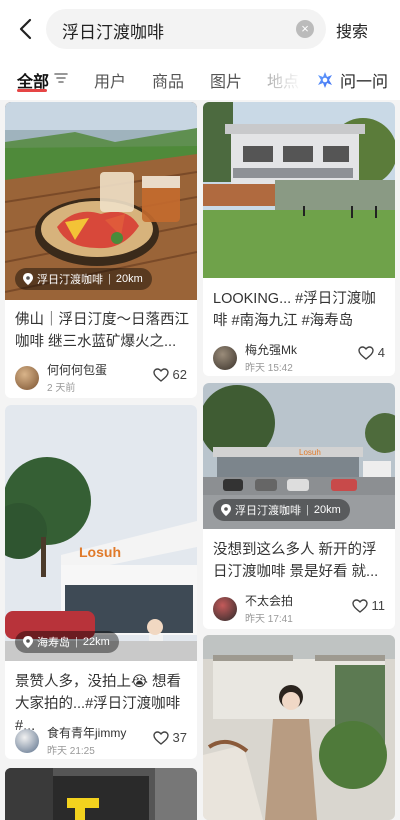  I want to click on tab-images: 图片, so click(226, 80).